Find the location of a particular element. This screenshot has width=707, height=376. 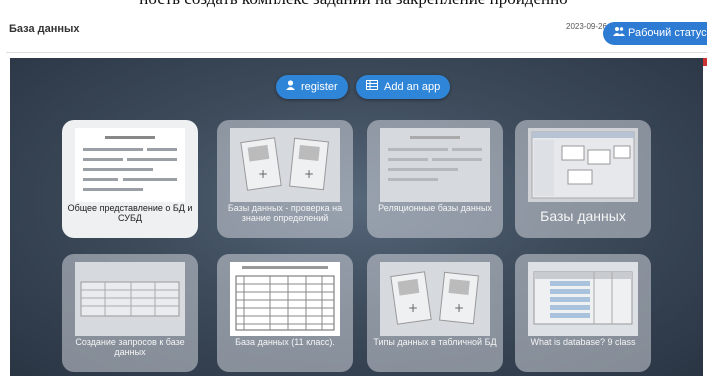

register-button: register is located at coordinates (312, 87).